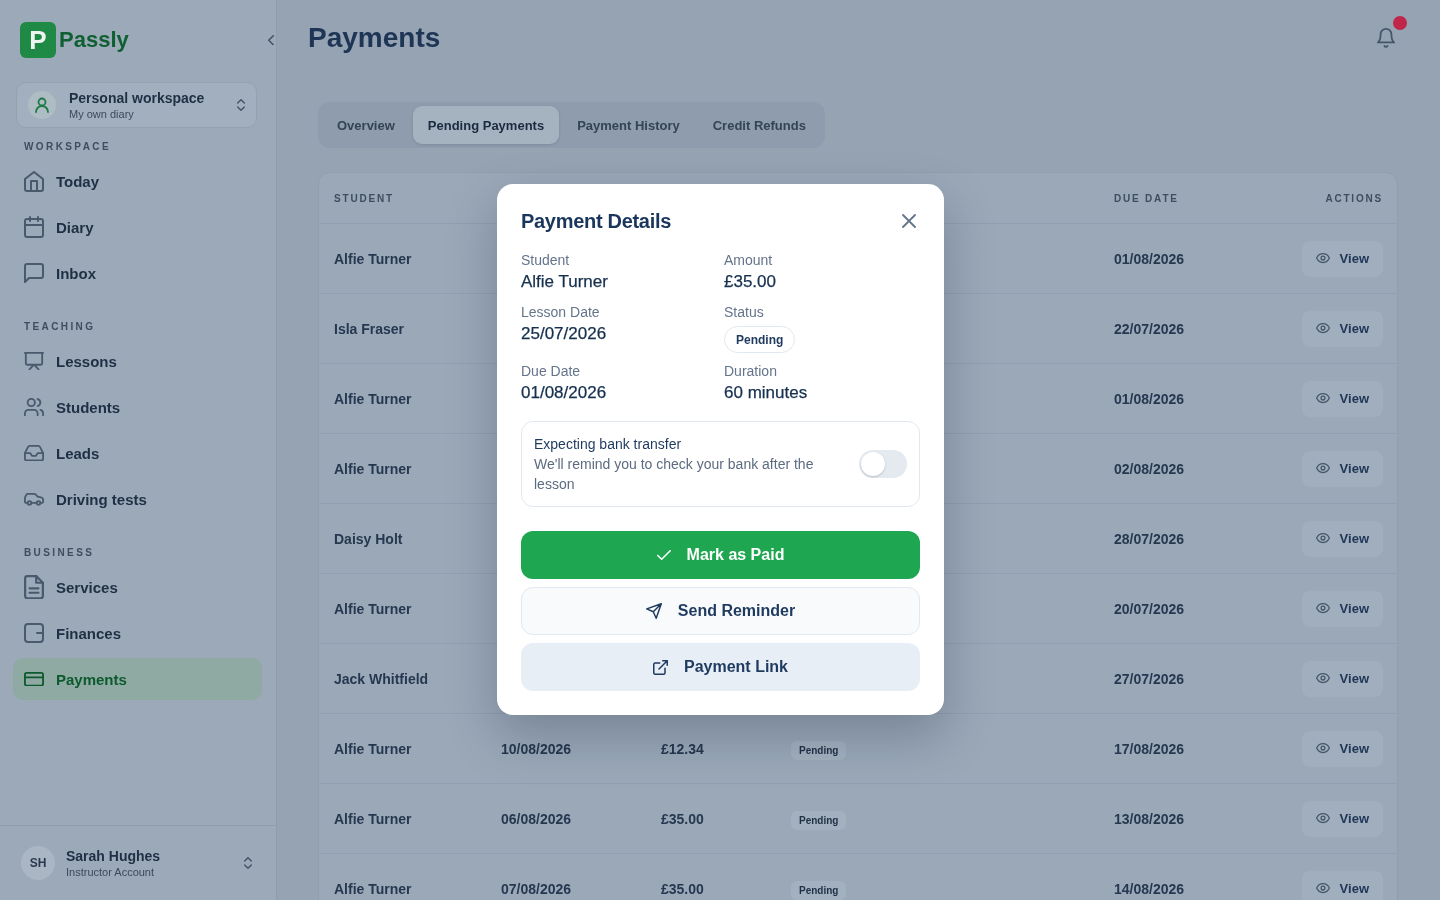 Image resolution: width=1440 pixels, height=900 pixels. I want to click on field-label: Due Date, so click(551, 371).